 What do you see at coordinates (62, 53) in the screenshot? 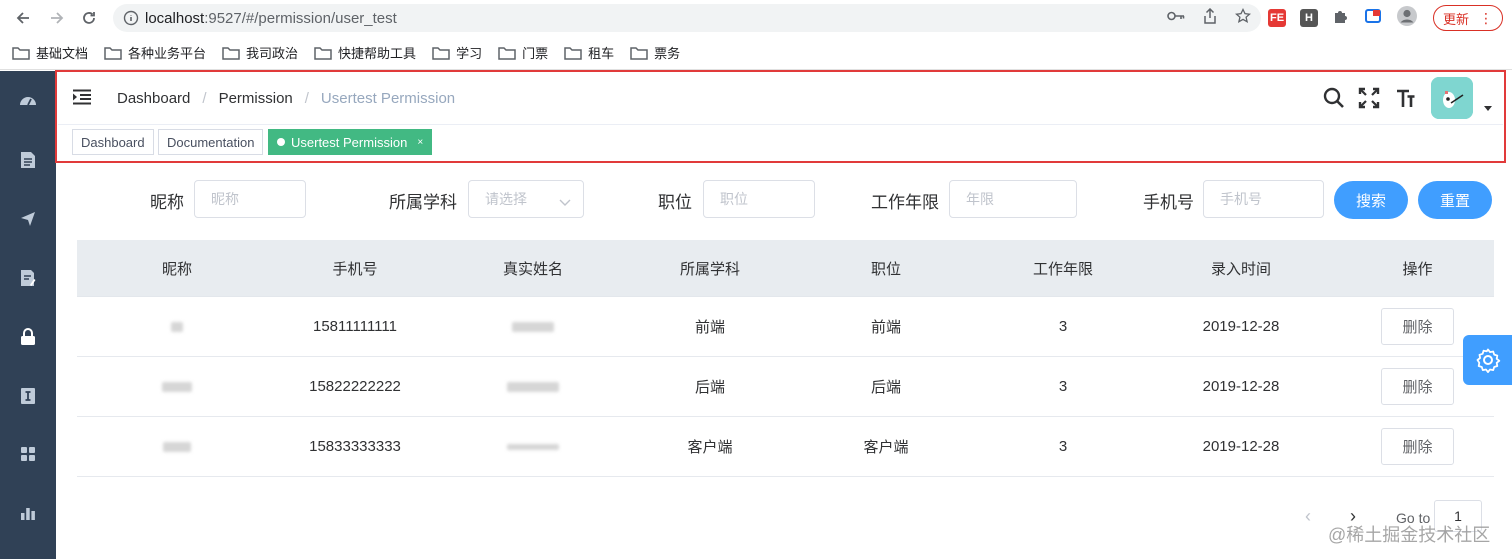
I see `bookmark-label: 基础文档` at bounding box center [62, 53].